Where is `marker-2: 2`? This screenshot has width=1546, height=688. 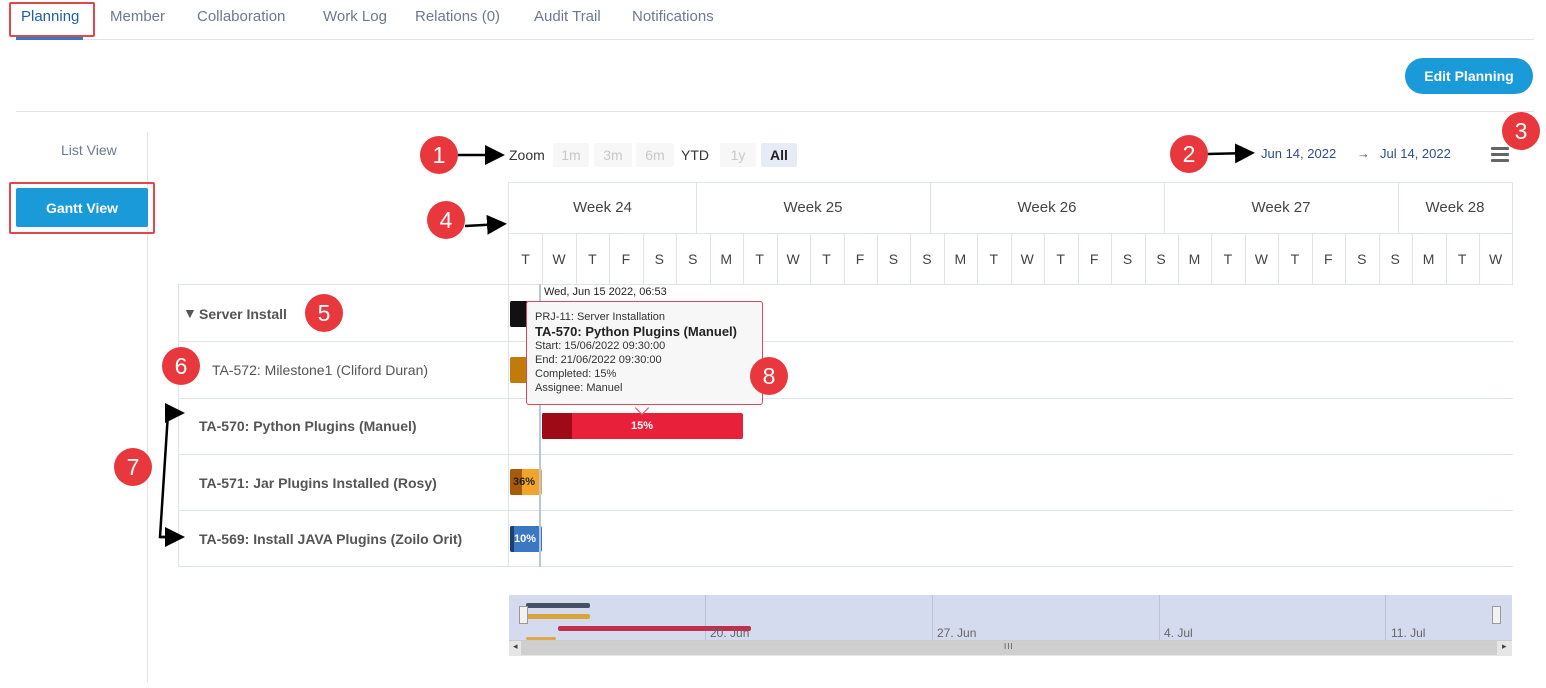
marker-2: 2 is located at coordinates (1189, 154).